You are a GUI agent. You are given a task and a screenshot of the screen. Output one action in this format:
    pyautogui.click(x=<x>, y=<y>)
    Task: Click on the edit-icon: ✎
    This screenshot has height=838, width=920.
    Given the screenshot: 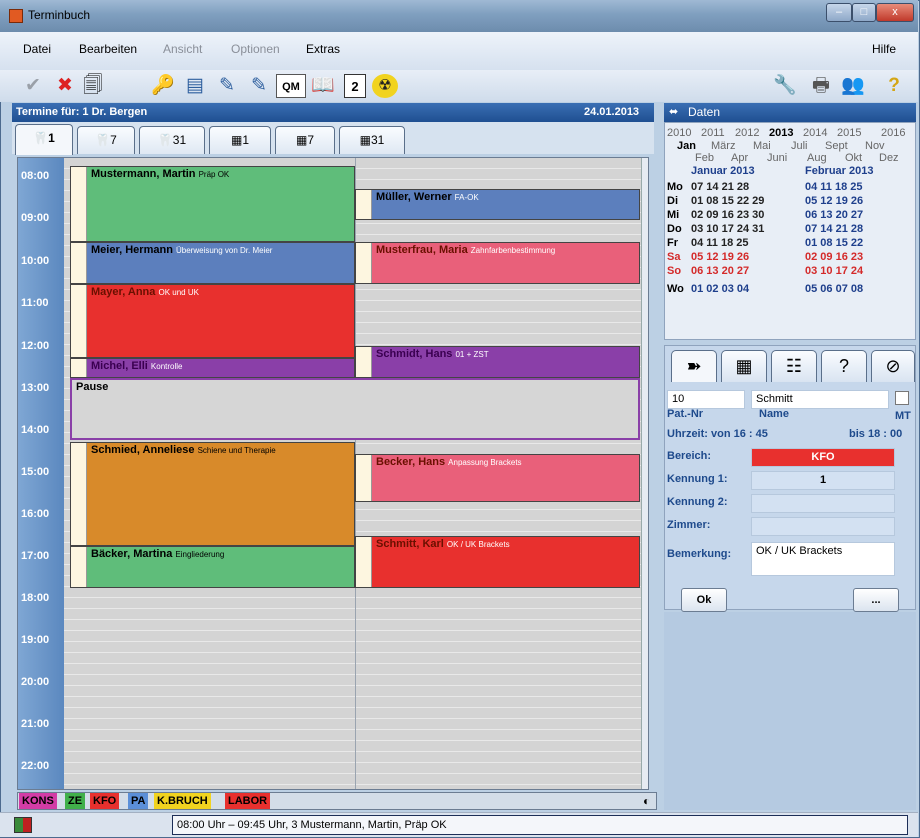 What is the action you would take?
    pyautogui.click(x=227, y=86)
    